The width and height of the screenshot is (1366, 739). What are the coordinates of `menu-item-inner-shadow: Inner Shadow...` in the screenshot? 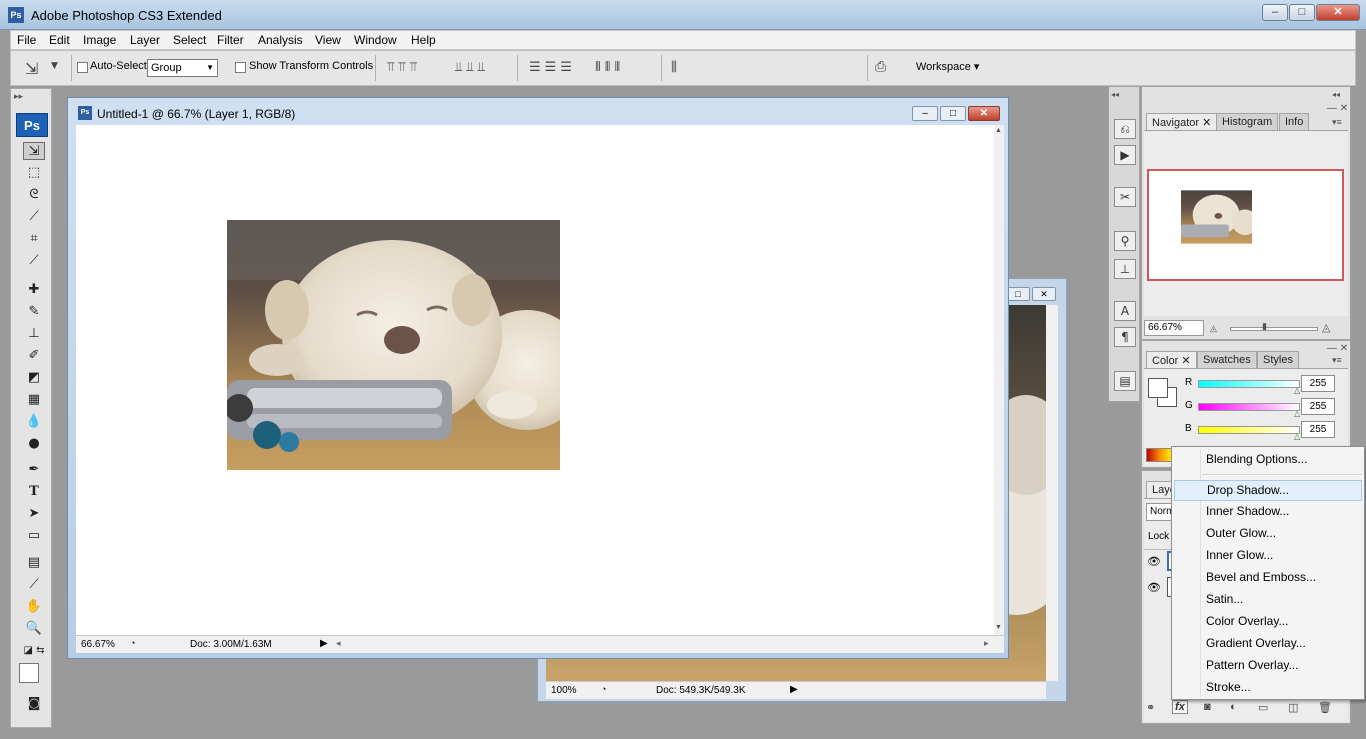 It's located at (1268, 512).